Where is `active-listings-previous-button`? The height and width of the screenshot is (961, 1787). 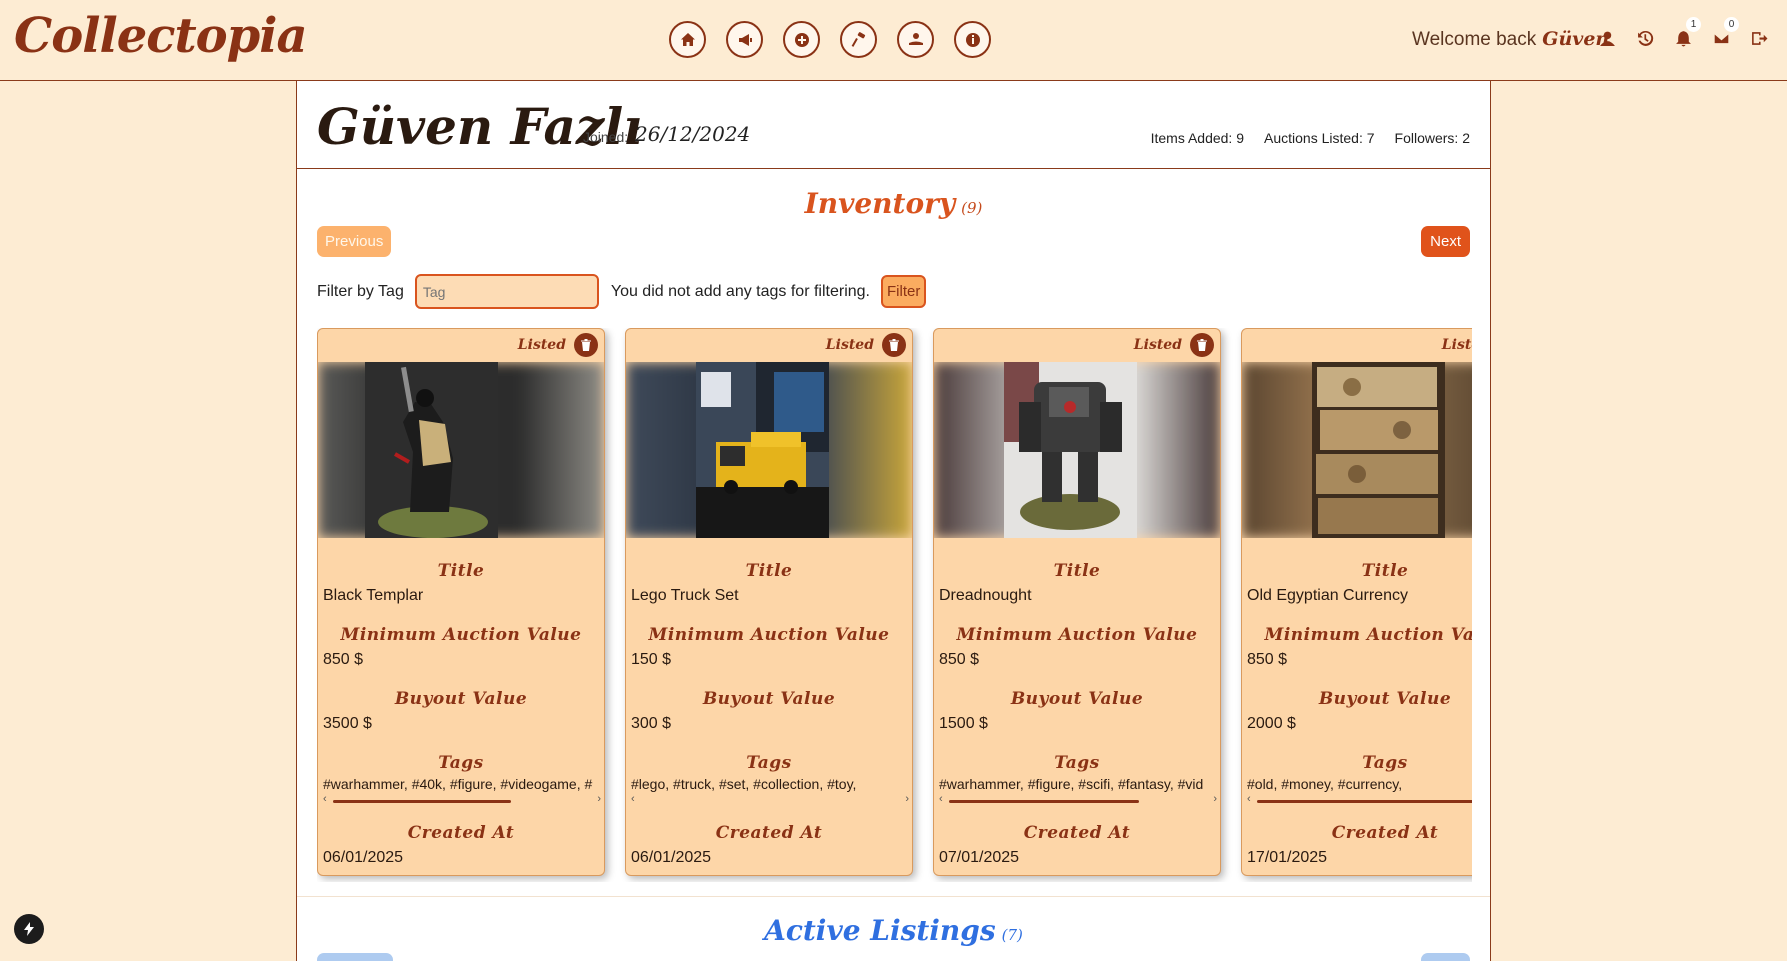
active-listings-previous-button is located at coordinates (355, 957).